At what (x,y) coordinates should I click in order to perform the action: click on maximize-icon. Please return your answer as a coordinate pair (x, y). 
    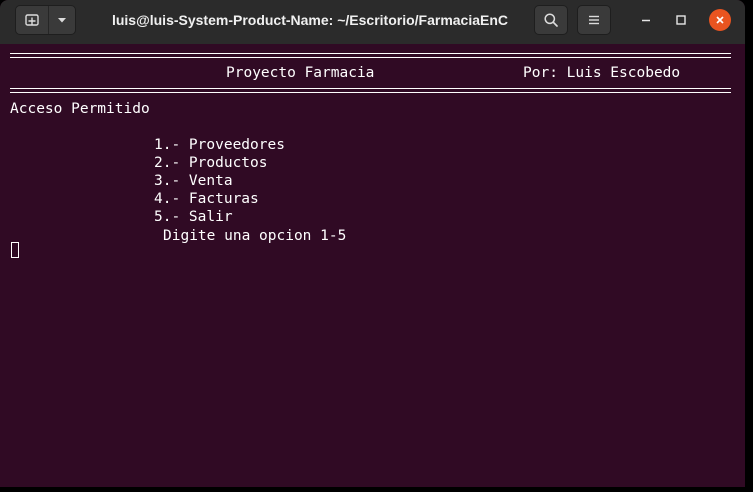
    Looking at the image, I should click on (681, 20).